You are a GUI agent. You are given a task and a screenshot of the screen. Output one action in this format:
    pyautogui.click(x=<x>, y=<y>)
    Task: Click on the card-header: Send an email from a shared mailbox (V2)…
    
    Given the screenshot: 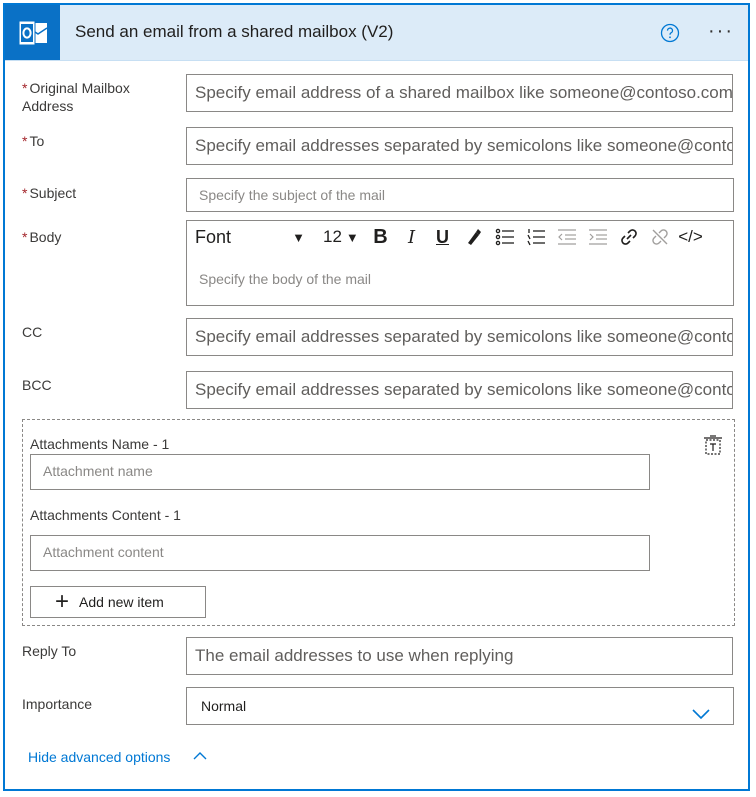 What is the action you would take?
    pyautogui.click(x=376, y=33)
    